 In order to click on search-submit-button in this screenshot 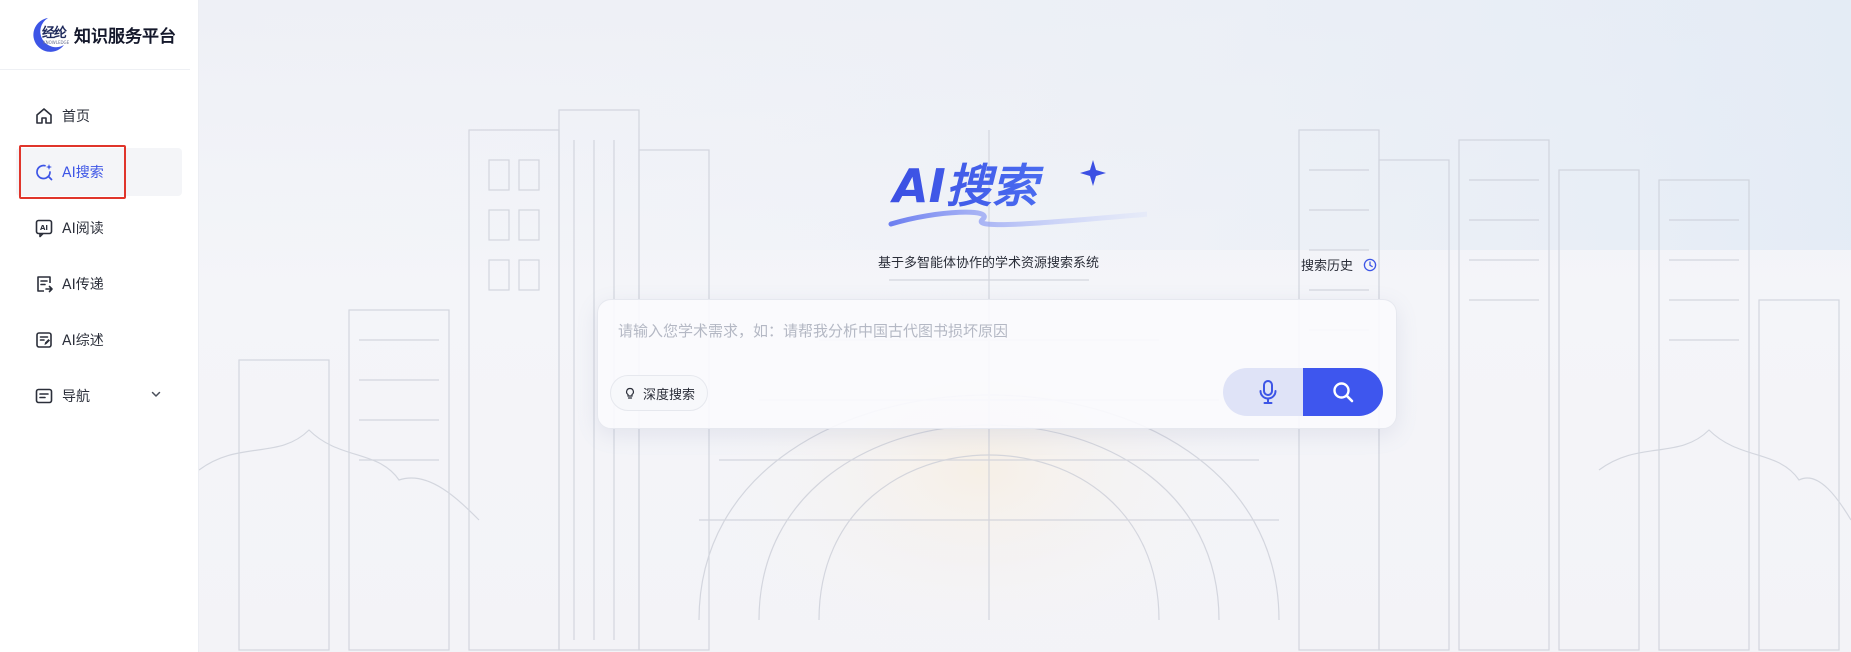, I will do `click(1343, 392)`.